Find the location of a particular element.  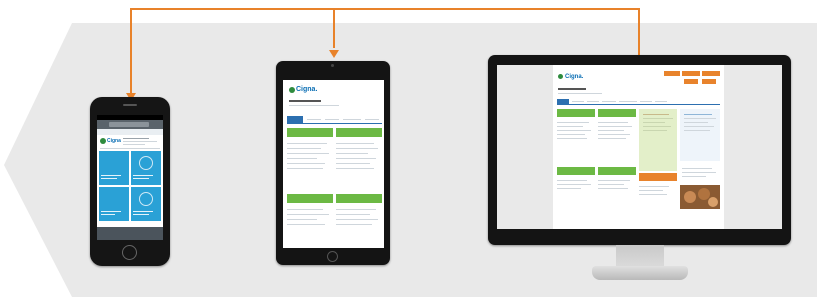

phone-speaker is located at coordinates (130, 105).